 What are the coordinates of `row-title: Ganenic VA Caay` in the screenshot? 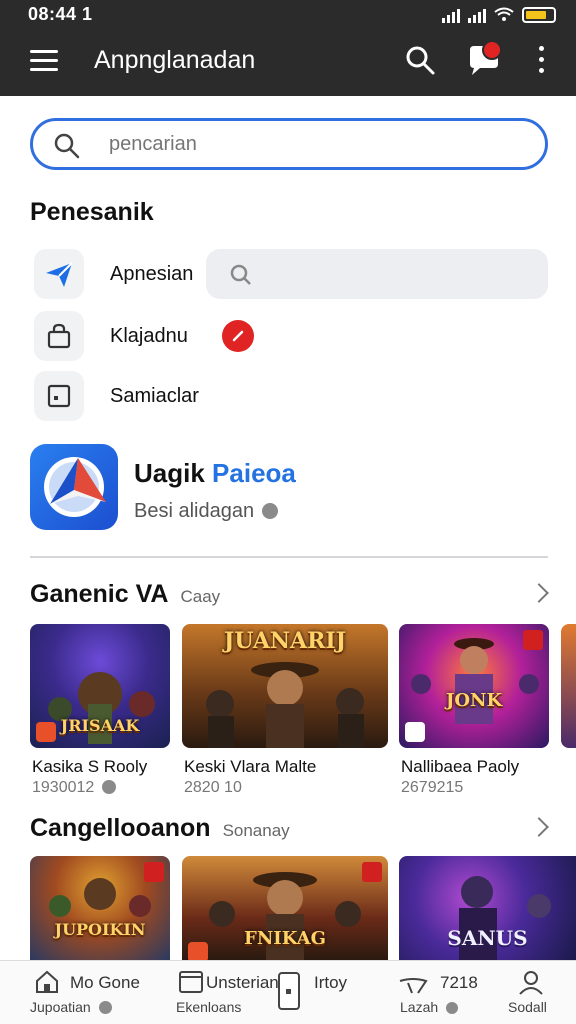 It's located at (125, 594).